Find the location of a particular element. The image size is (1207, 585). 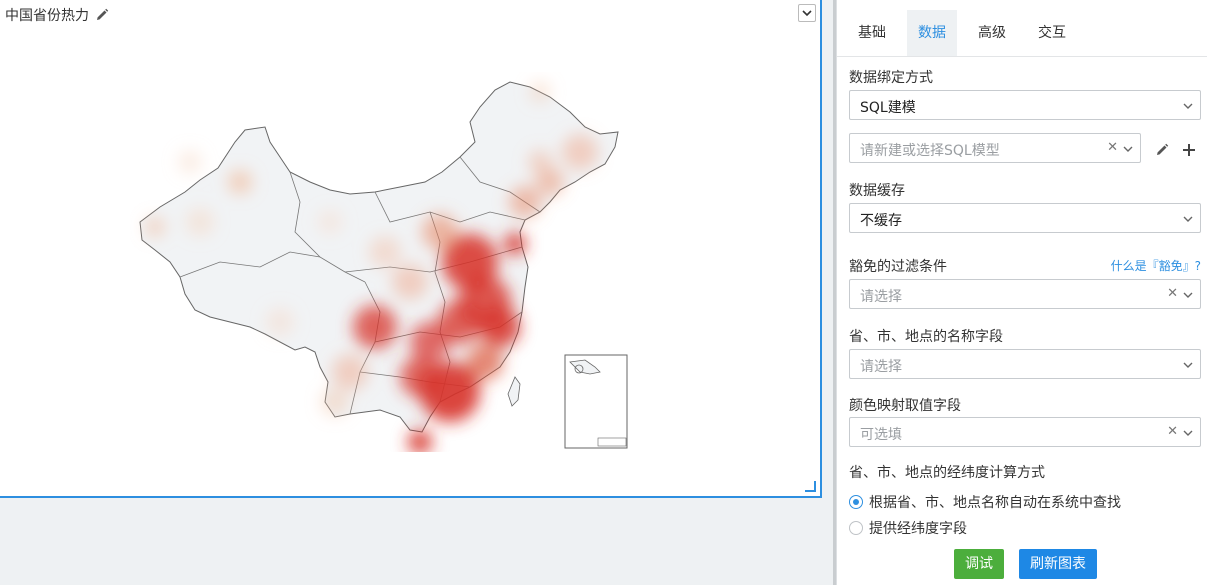

tab-interaction: 交互 is located at coordinates (1052, 33).